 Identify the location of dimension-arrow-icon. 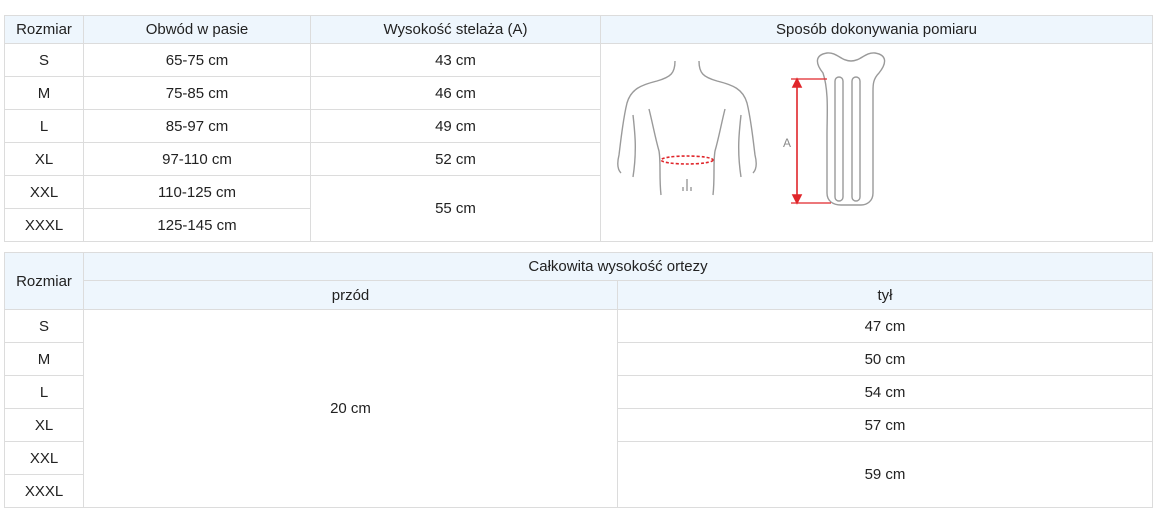
(811, 140).